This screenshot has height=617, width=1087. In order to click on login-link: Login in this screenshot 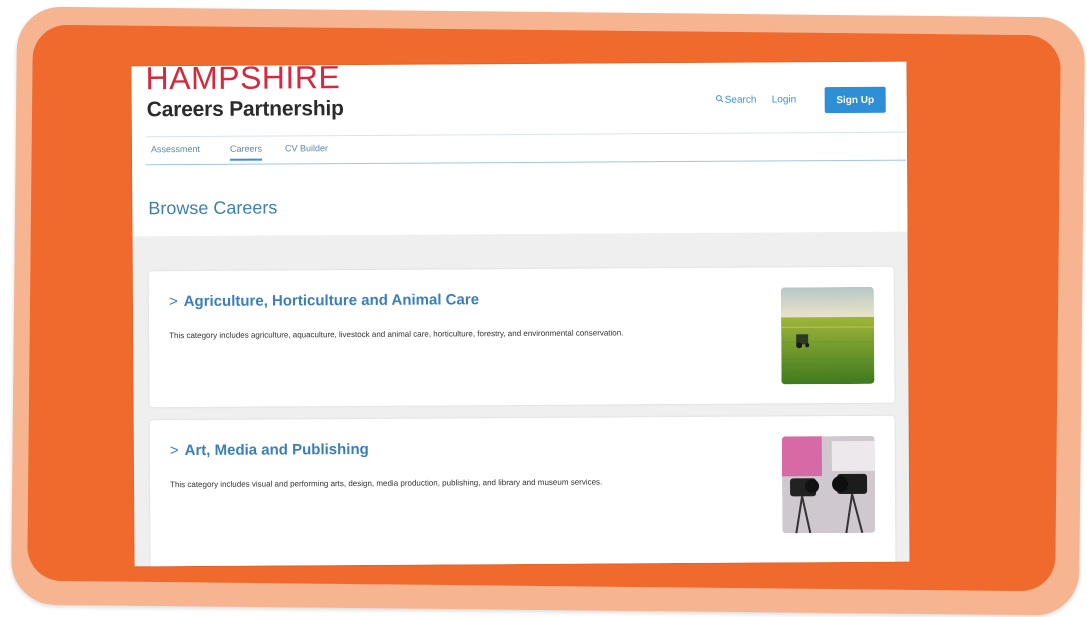, I will do `click(784, 99)`.